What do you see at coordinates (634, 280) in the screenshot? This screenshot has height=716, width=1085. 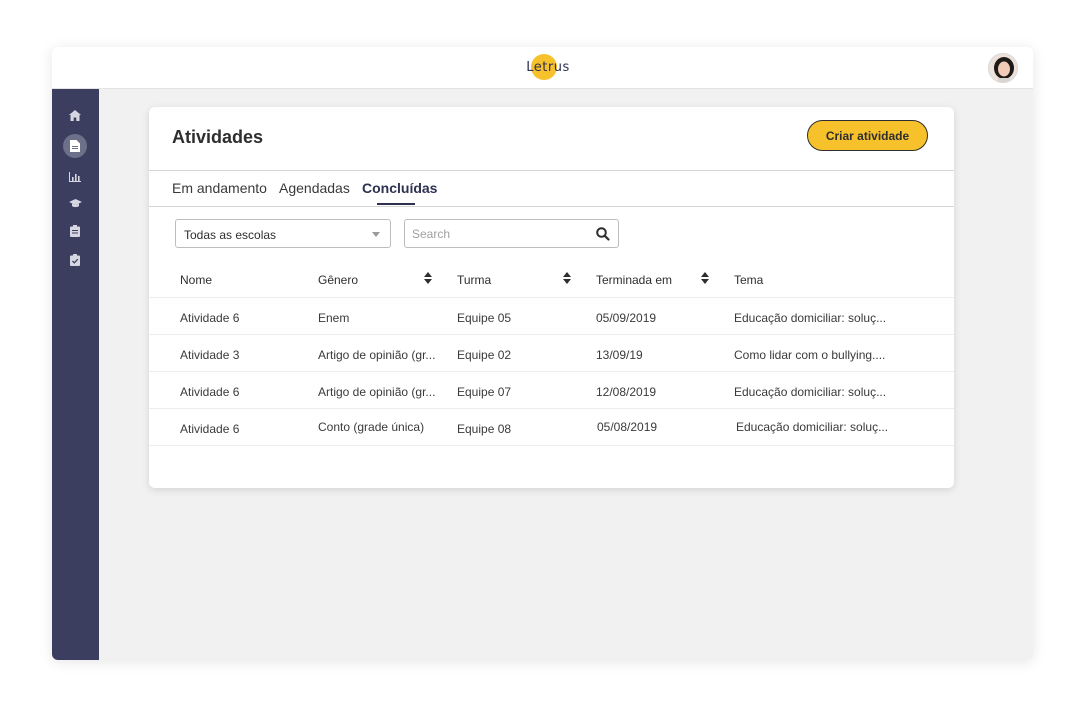 I see `column-header-terminada-em: Terminada em` at bounding box center [634, 280].